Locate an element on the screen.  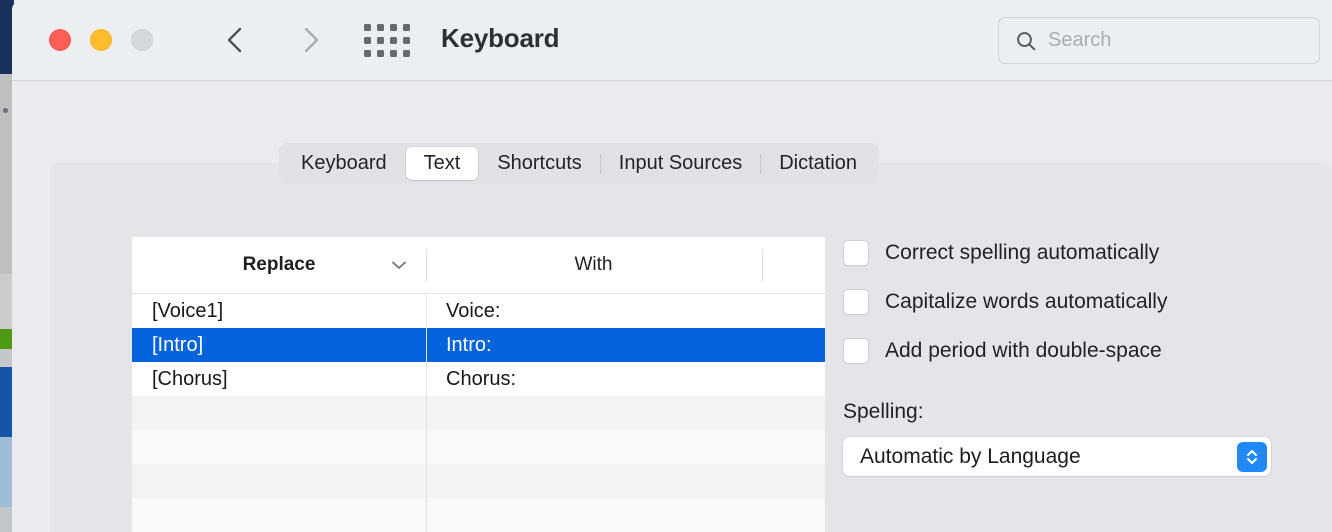
chevron-right-icon is located at coordinates (311, 40).